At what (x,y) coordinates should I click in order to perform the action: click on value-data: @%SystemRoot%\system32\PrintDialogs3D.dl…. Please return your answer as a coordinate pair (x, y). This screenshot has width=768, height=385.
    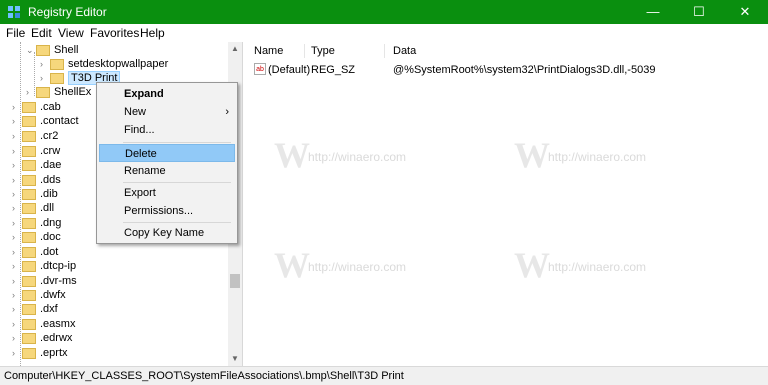
    Looking at the image, I should click on (524, 70).